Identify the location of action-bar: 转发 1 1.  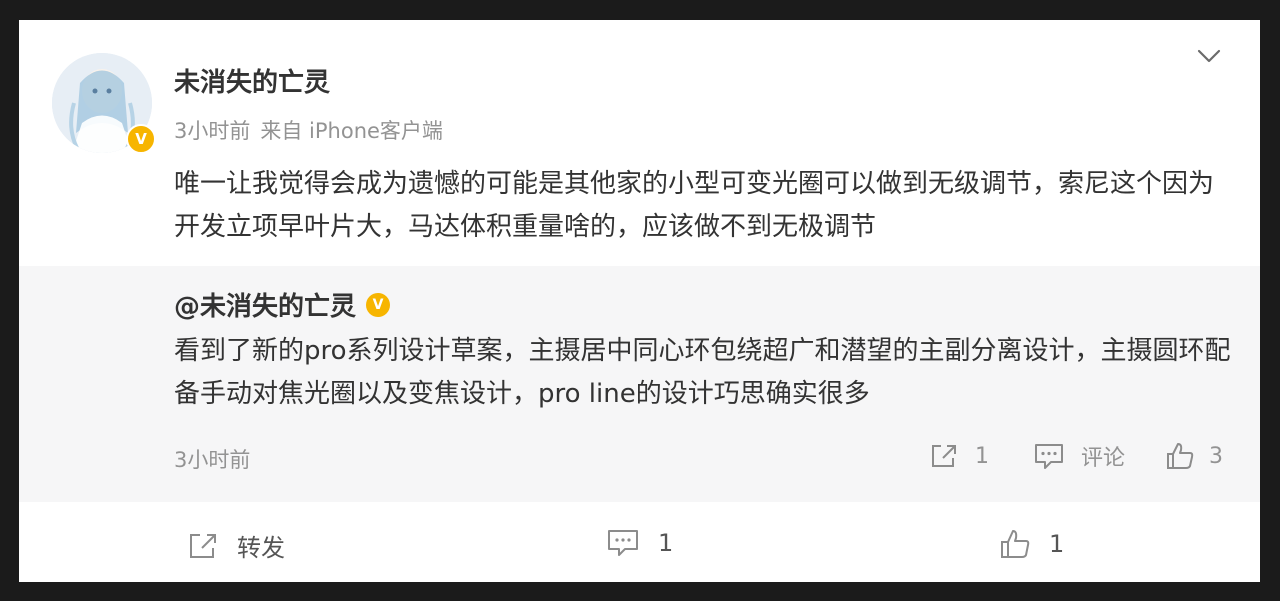
(639, 546).